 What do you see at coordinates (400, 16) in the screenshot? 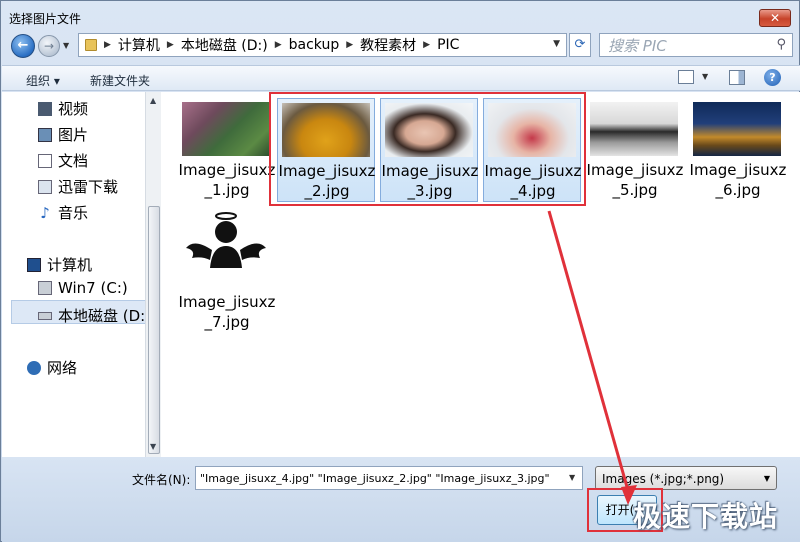
I see `title-bar: 选择图片文件 ✕` at bounding box center [400, 16].